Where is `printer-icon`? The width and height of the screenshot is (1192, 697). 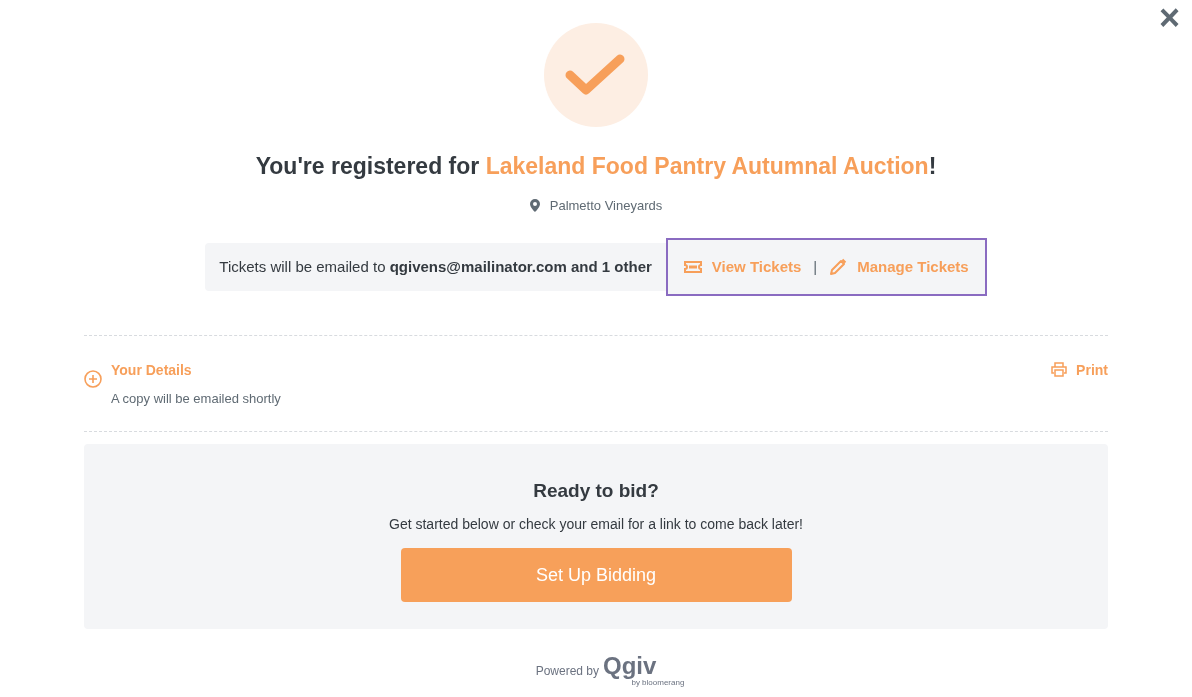 printer-icon is located at coordinates (1059, 369).